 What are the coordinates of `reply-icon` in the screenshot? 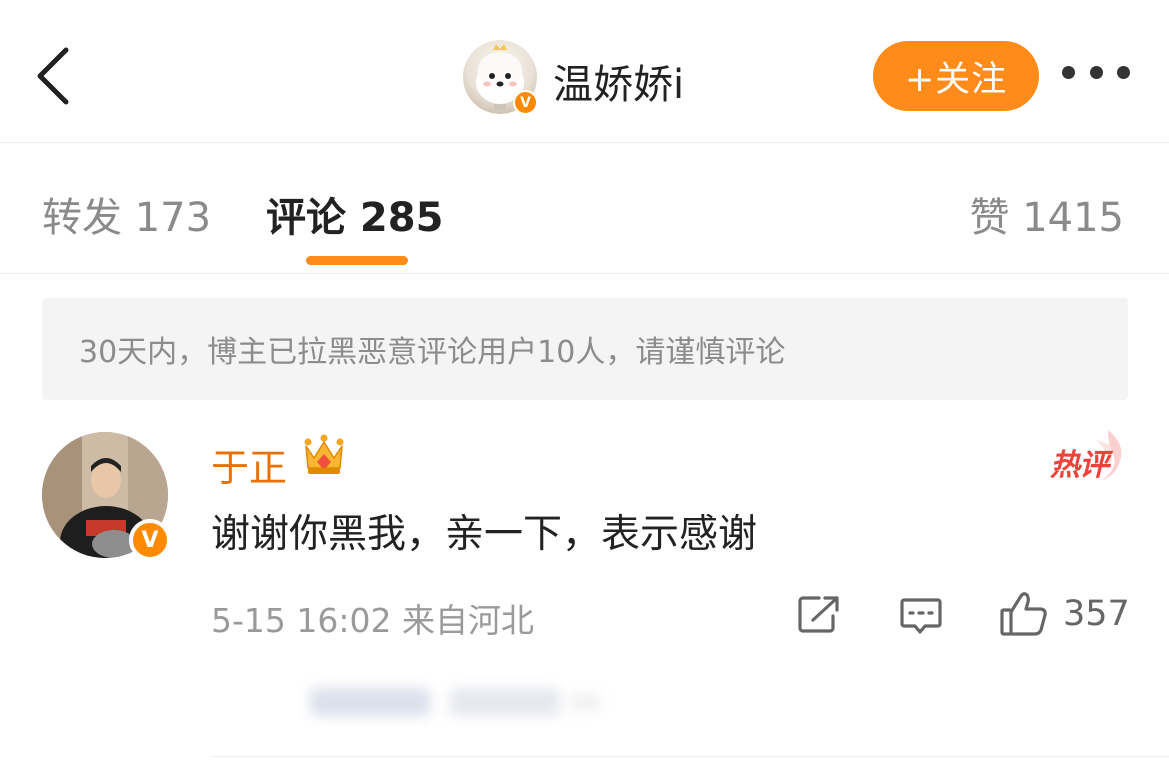 It's located at (921, 616).